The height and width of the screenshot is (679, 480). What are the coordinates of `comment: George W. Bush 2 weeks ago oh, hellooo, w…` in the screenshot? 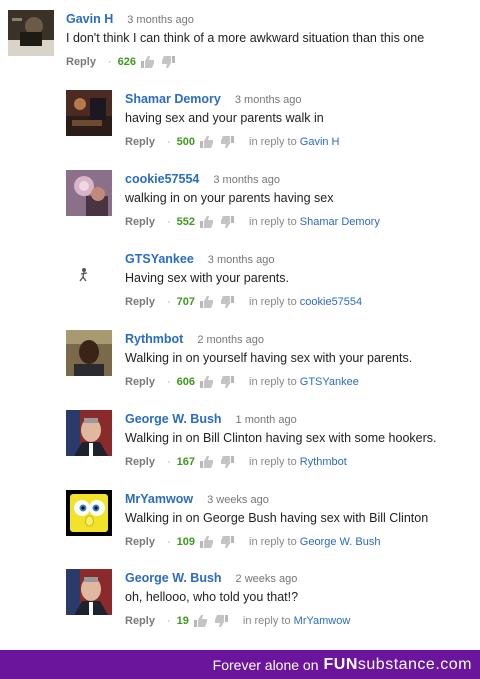 It's located at (240, 599).